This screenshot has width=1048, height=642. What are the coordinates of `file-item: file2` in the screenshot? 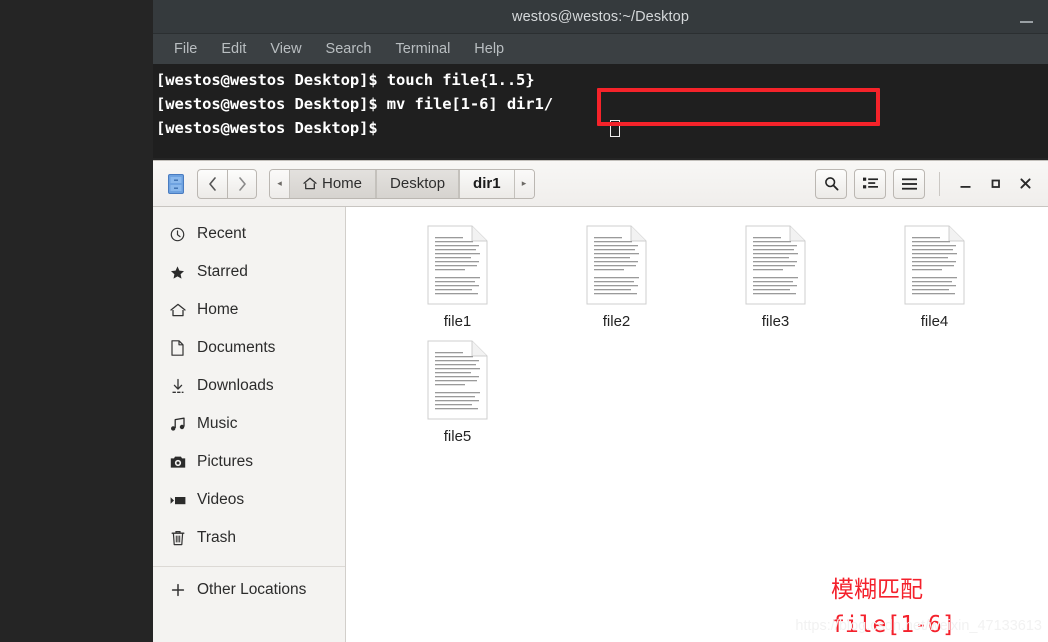 It's located at (616, 277).